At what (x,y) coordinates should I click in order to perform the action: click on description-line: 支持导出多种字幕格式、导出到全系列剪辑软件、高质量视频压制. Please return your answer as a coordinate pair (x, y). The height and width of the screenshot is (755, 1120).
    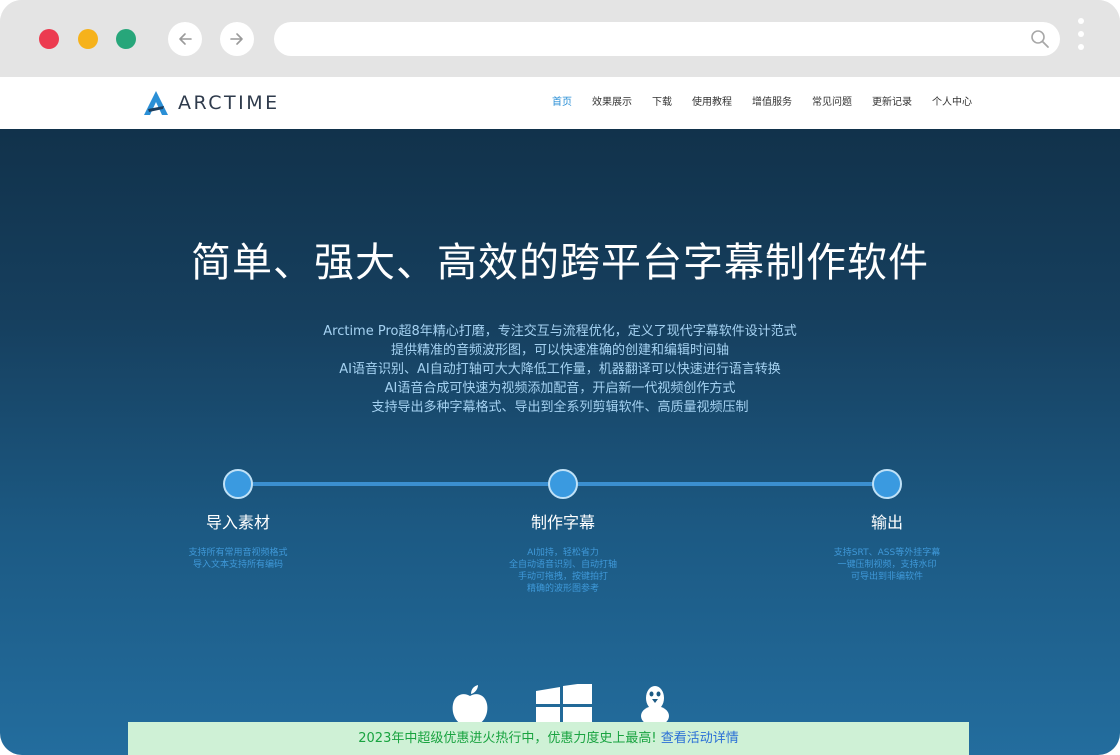
    Looking at the image, I should click on (560, 407).